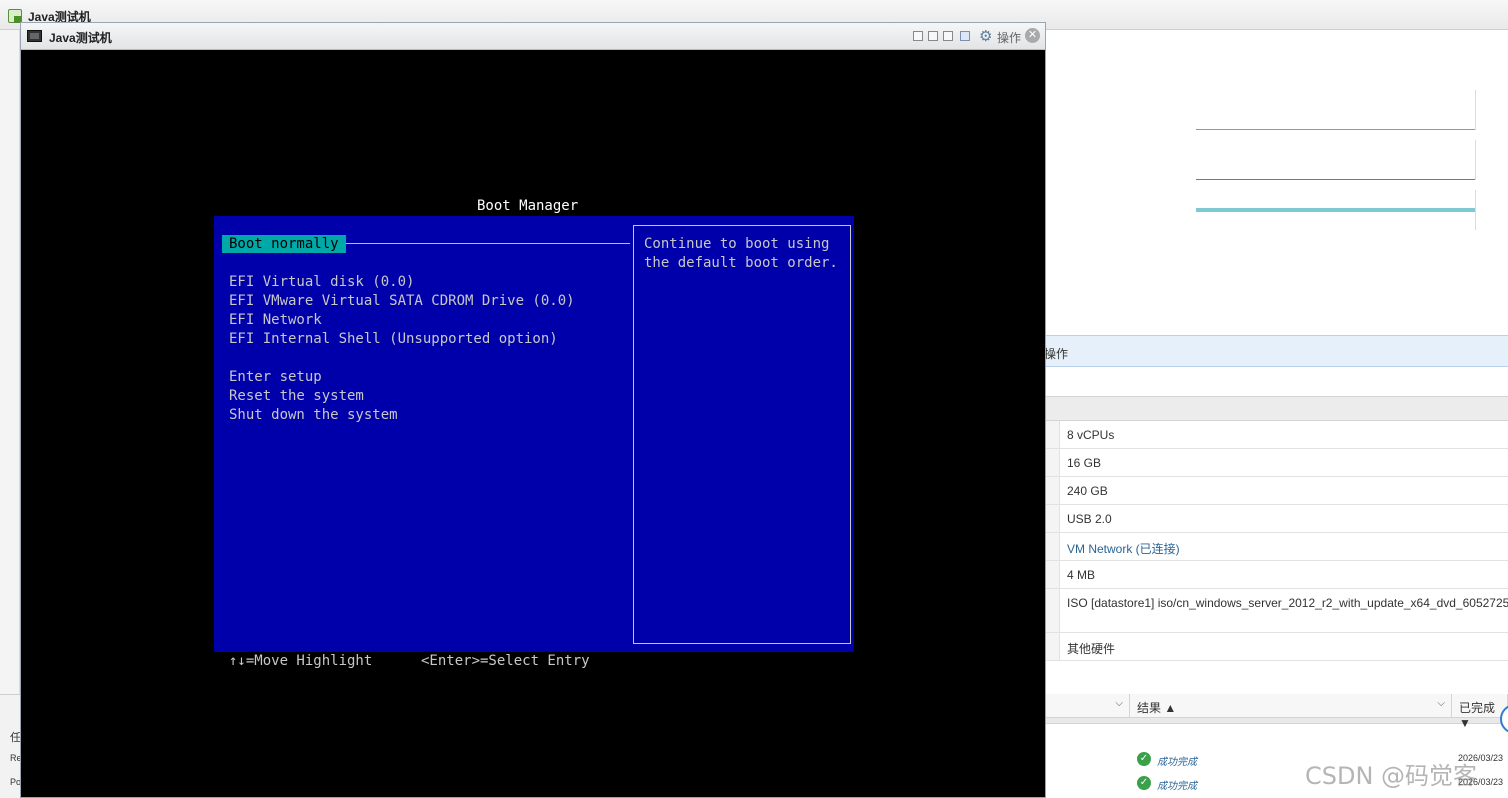 The height and width of the screenshot is (798, 1508). What do you see at coordinates (1277, 575) in the screenshot?
I see `hardware-row-video: 4 MB` at bounding box center [1277, 575].